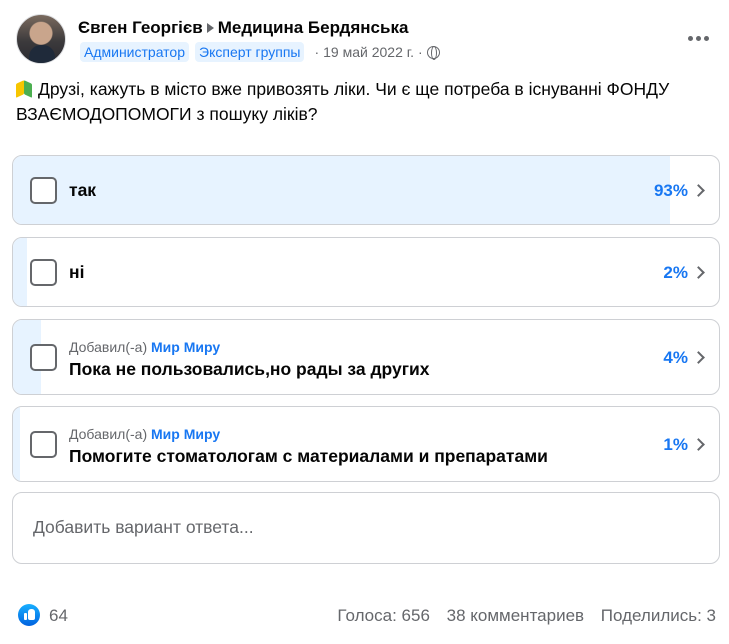 The height and width of the screenshot is (644, 729). I want to click on add-option-box, so click(366, 528).